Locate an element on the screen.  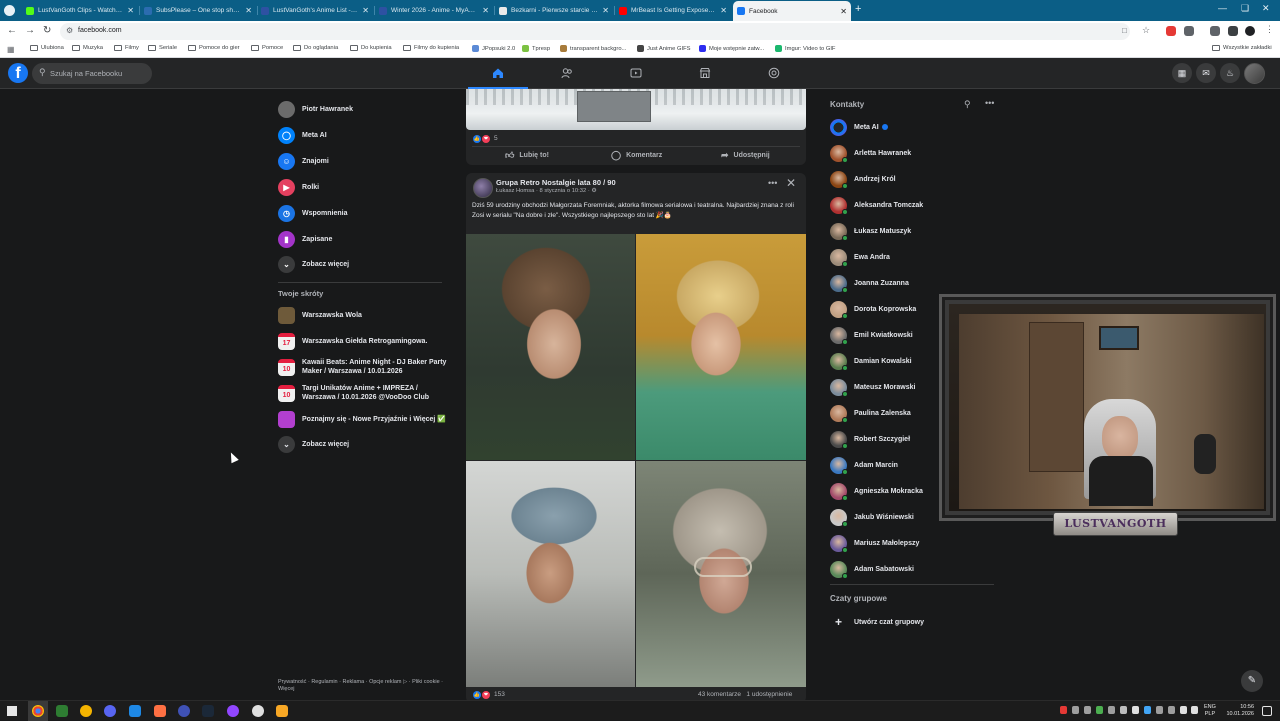
post-options-icon: ••• is located at coordinates (772, 183).